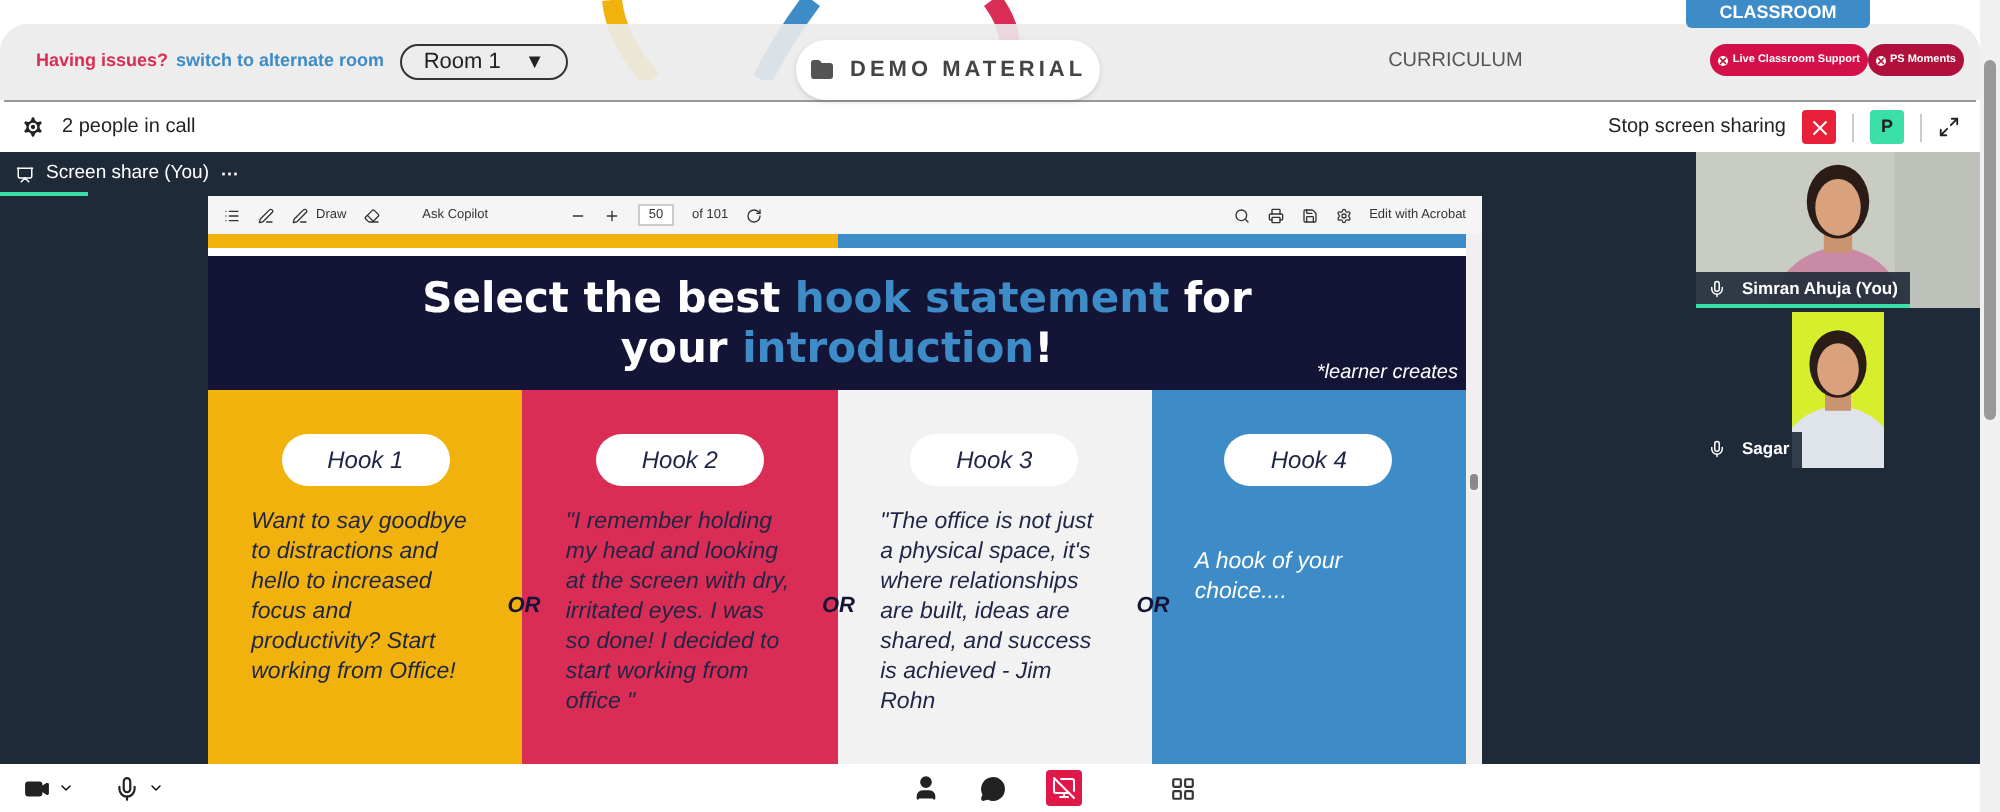  I want to click on print-icon, so click(1275, 215).